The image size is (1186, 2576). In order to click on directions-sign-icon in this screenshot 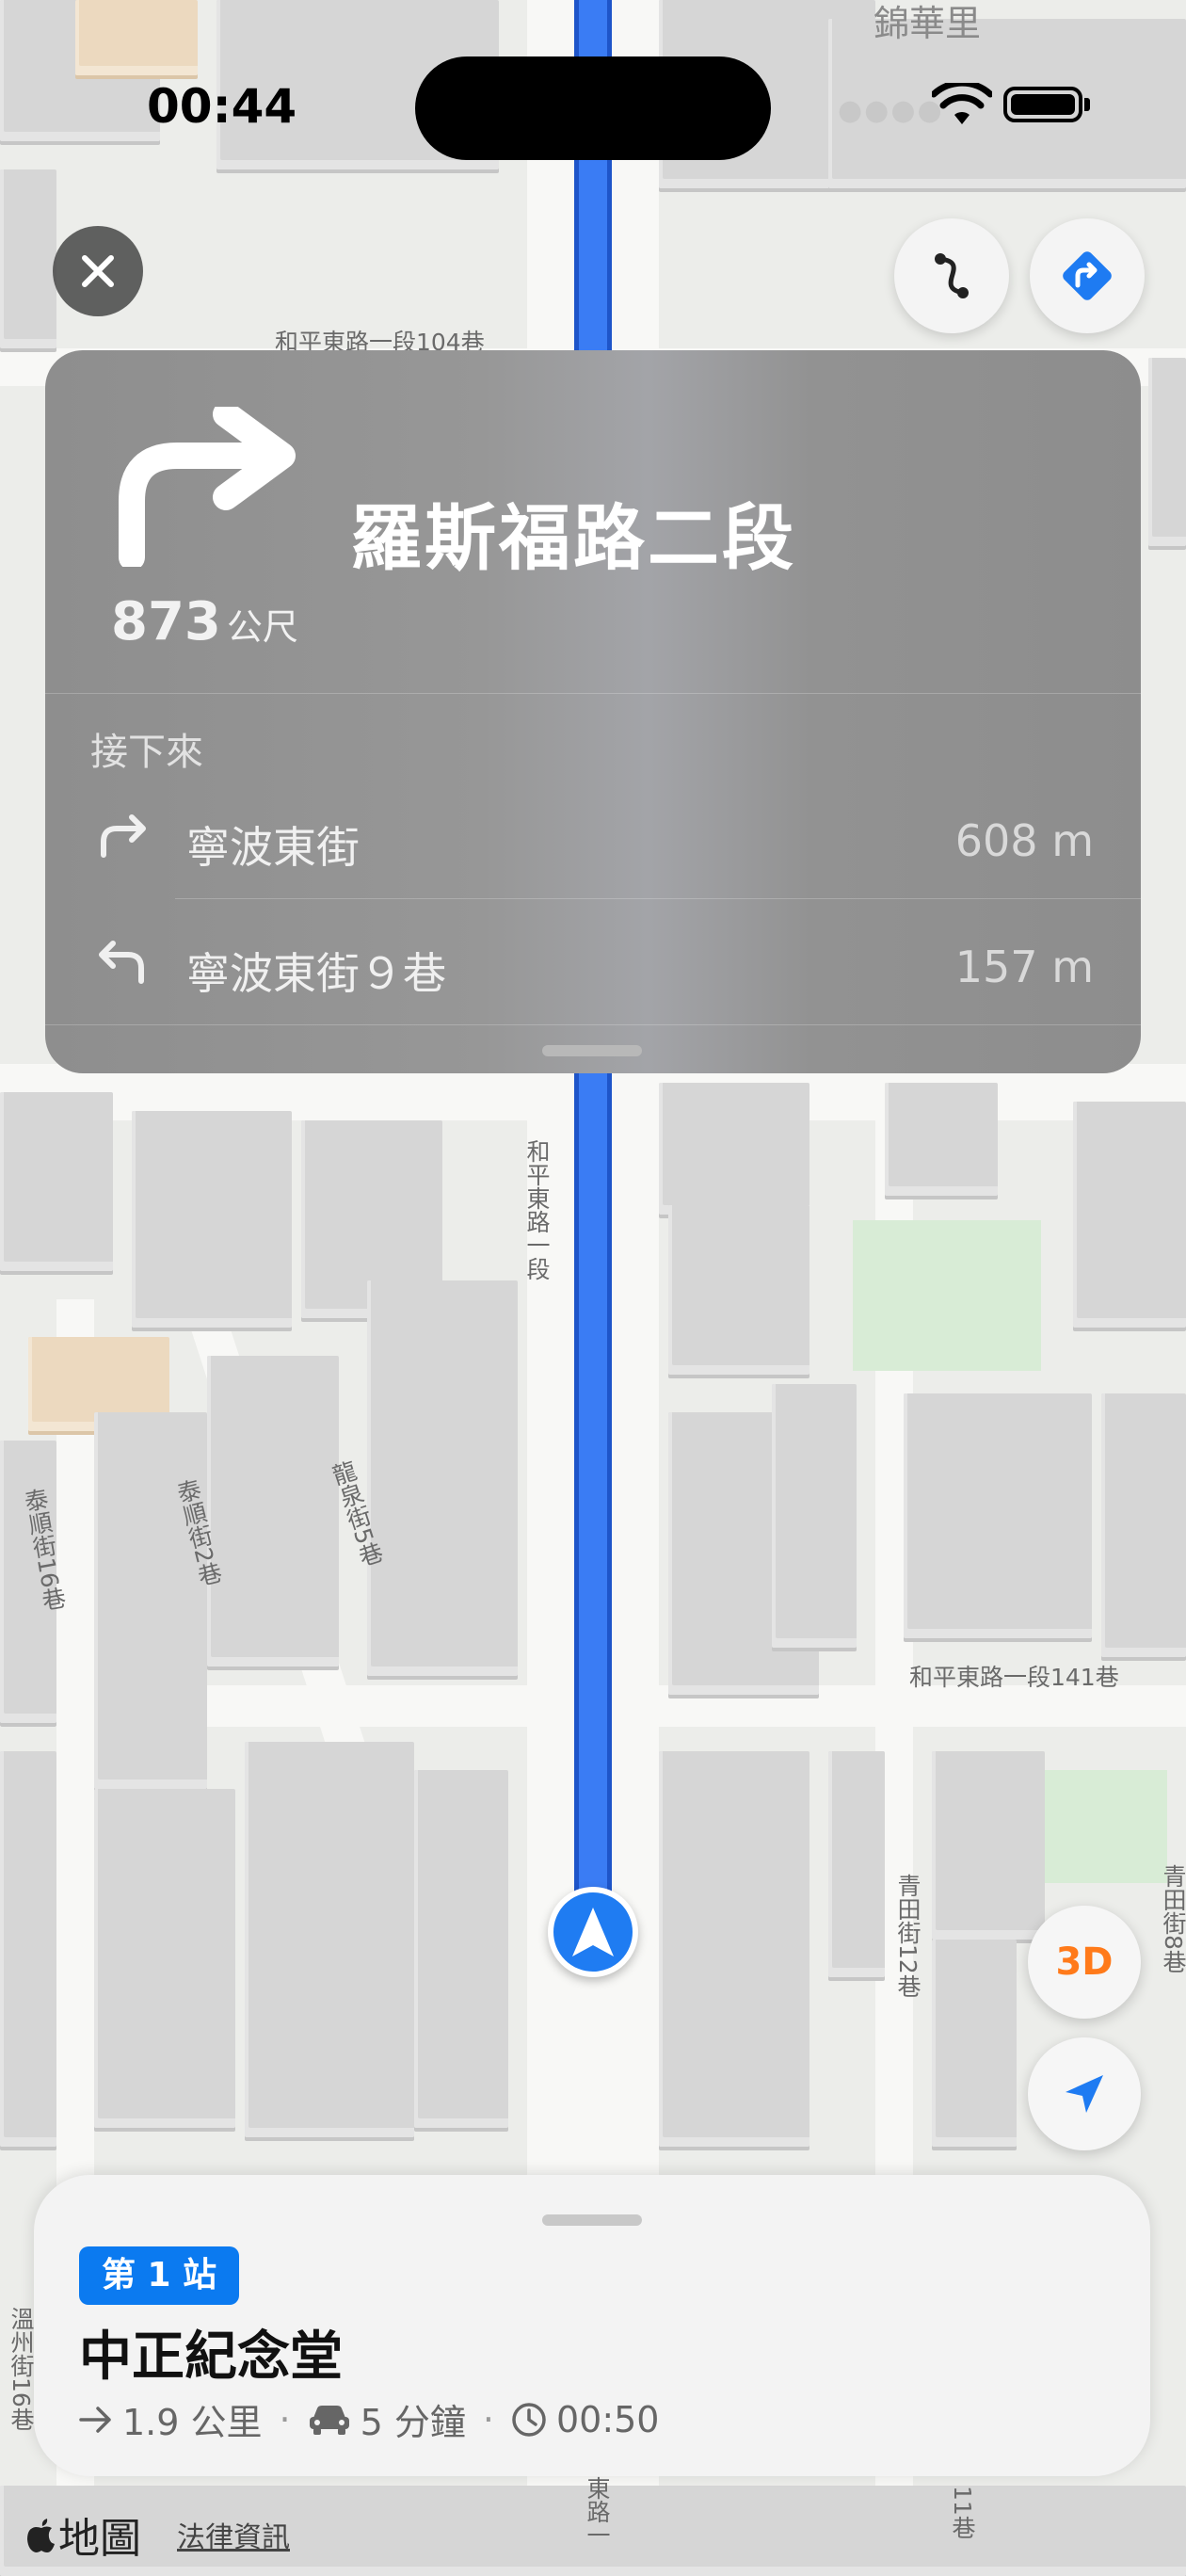, I will do `click(1087, 275)`.